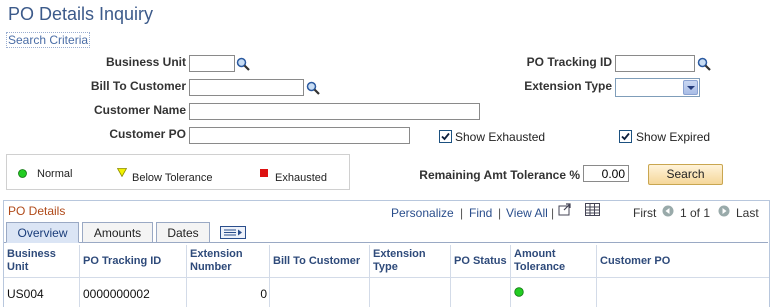 The image size is (773, 307). Describe the element at coordinates (301, 178) in the screenshot. I see `legend-exhausted-label: Exhausted` at that location.